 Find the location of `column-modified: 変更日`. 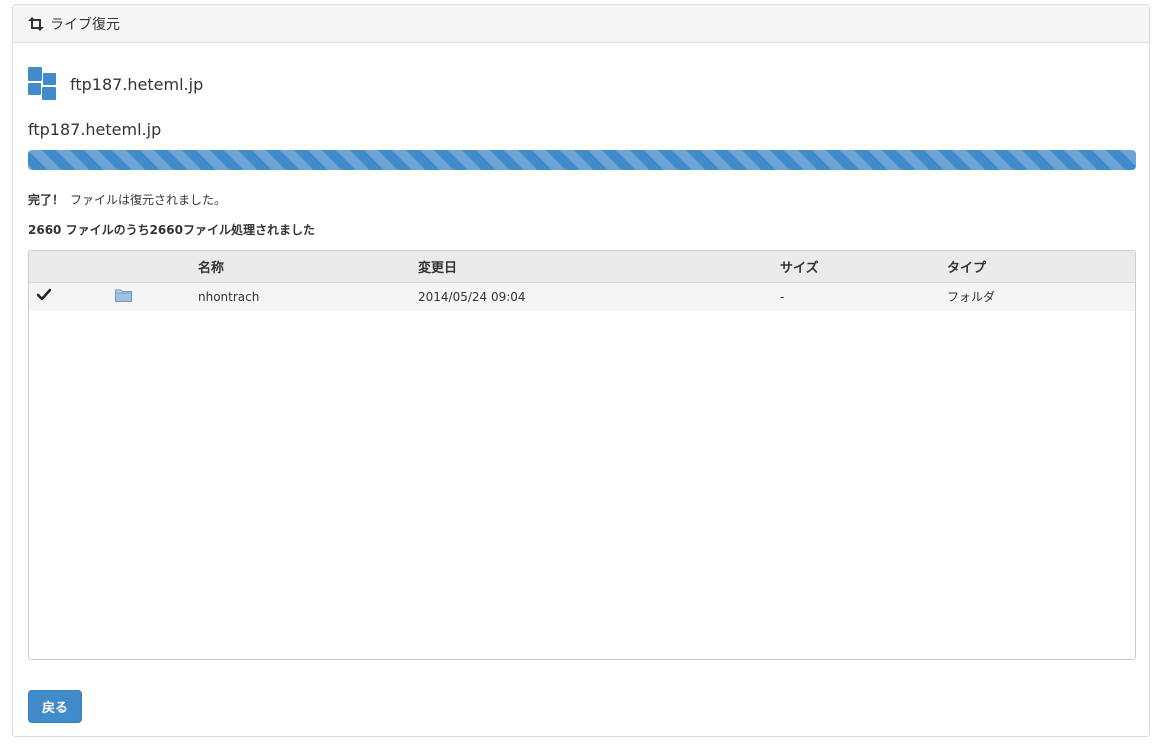

column-modified: 変更日 is located at coordinates (599, 266).